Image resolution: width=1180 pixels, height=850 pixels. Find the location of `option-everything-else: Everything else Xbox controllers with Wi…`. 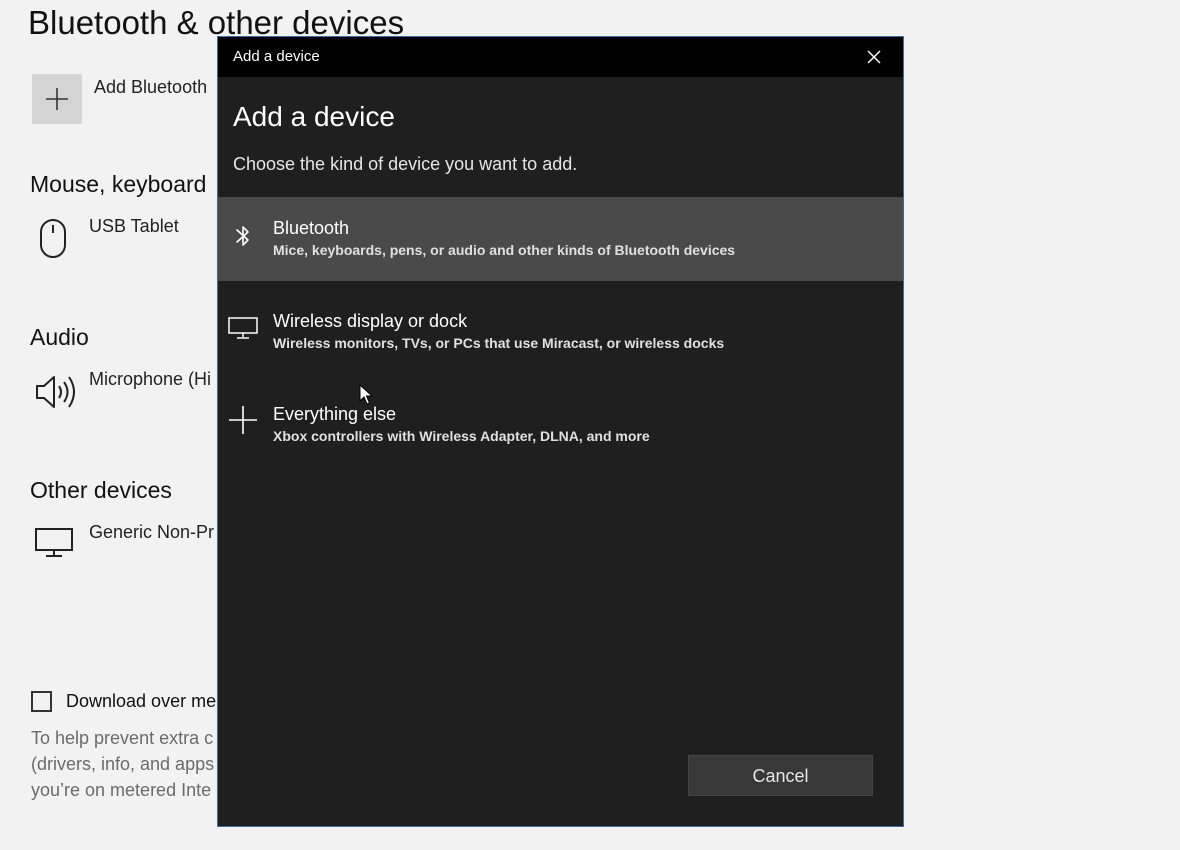

option-everything-else: Everything else Xbox controllers with Wi… is located at coordinates (560, 425).